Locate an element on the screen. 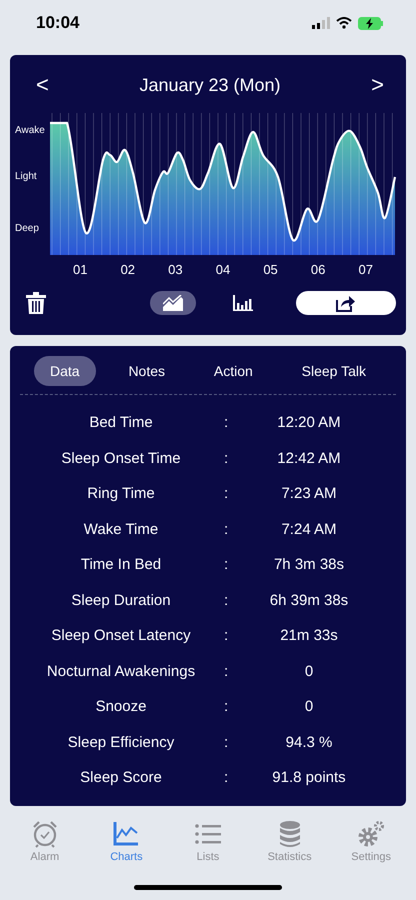 The width and height of the screenshot is (416, 900). field-value: 7:24 AM is located at coordinates (309, 529).